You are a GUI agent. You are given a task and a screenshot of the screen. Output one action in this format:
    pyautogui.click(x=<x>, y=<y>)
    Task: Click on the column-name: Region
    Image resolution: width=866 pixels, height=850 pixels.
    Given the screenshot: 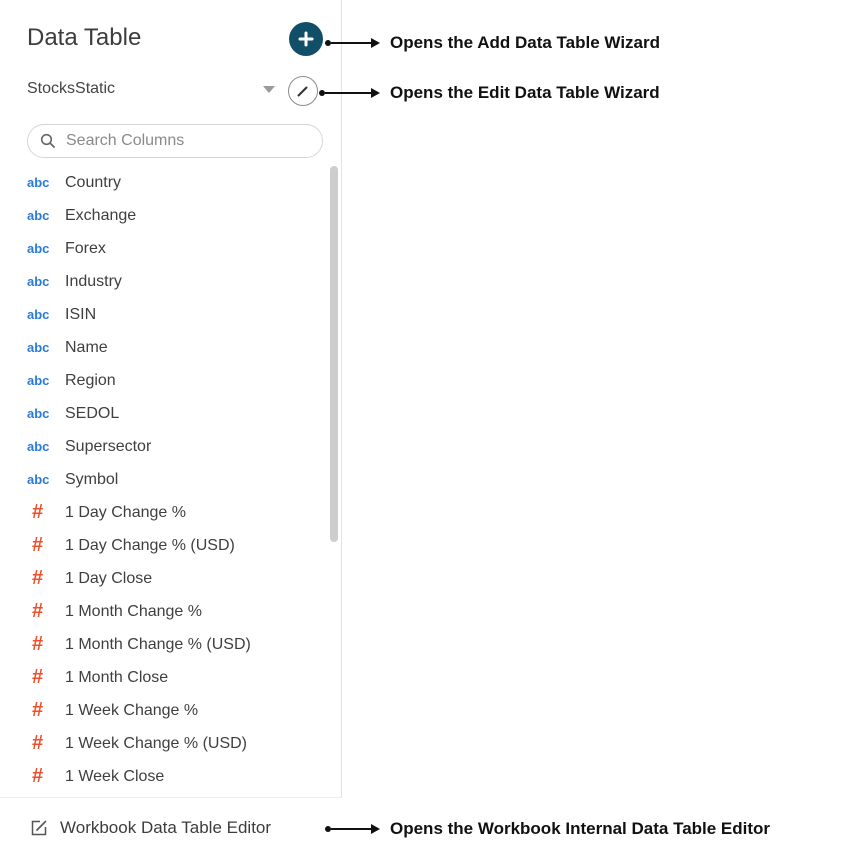 What is the action you would take?
    pyautogui.click(x=90, y=380)
    